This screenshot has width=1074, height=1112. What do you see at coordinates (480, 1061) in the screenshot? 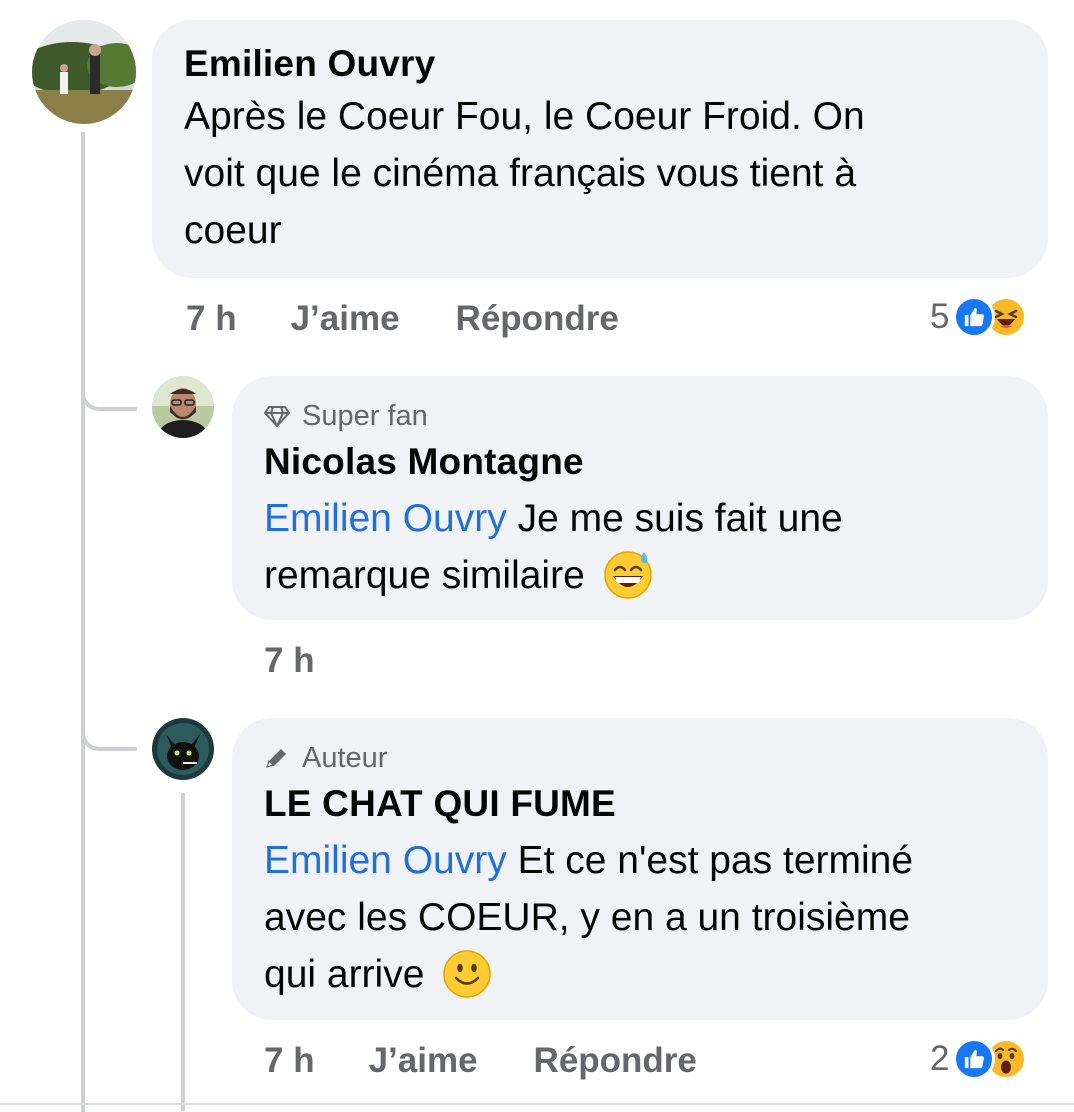
I see `reply-actions: 7 h J’aime Répondre` at bounding box center [480, 1061].